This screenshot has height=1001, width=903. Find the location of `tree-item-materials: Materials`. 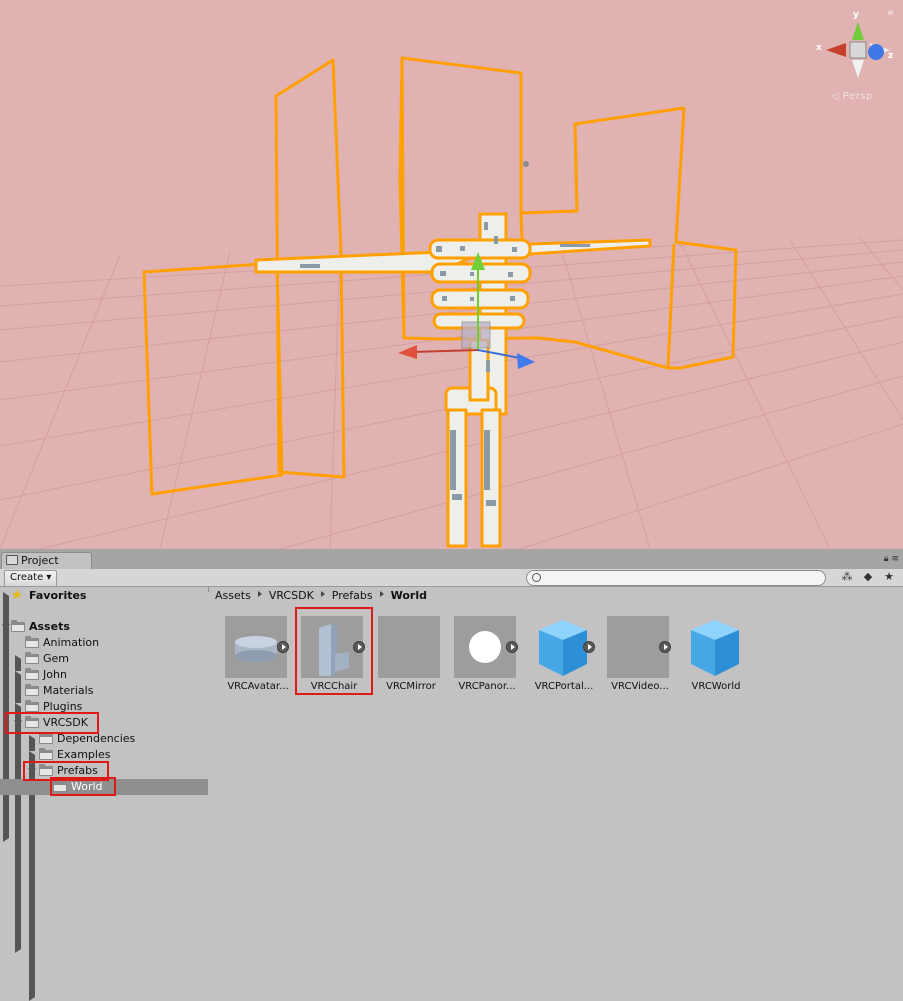

tree-item-materials: Materials is located at coordinates (104, 691).